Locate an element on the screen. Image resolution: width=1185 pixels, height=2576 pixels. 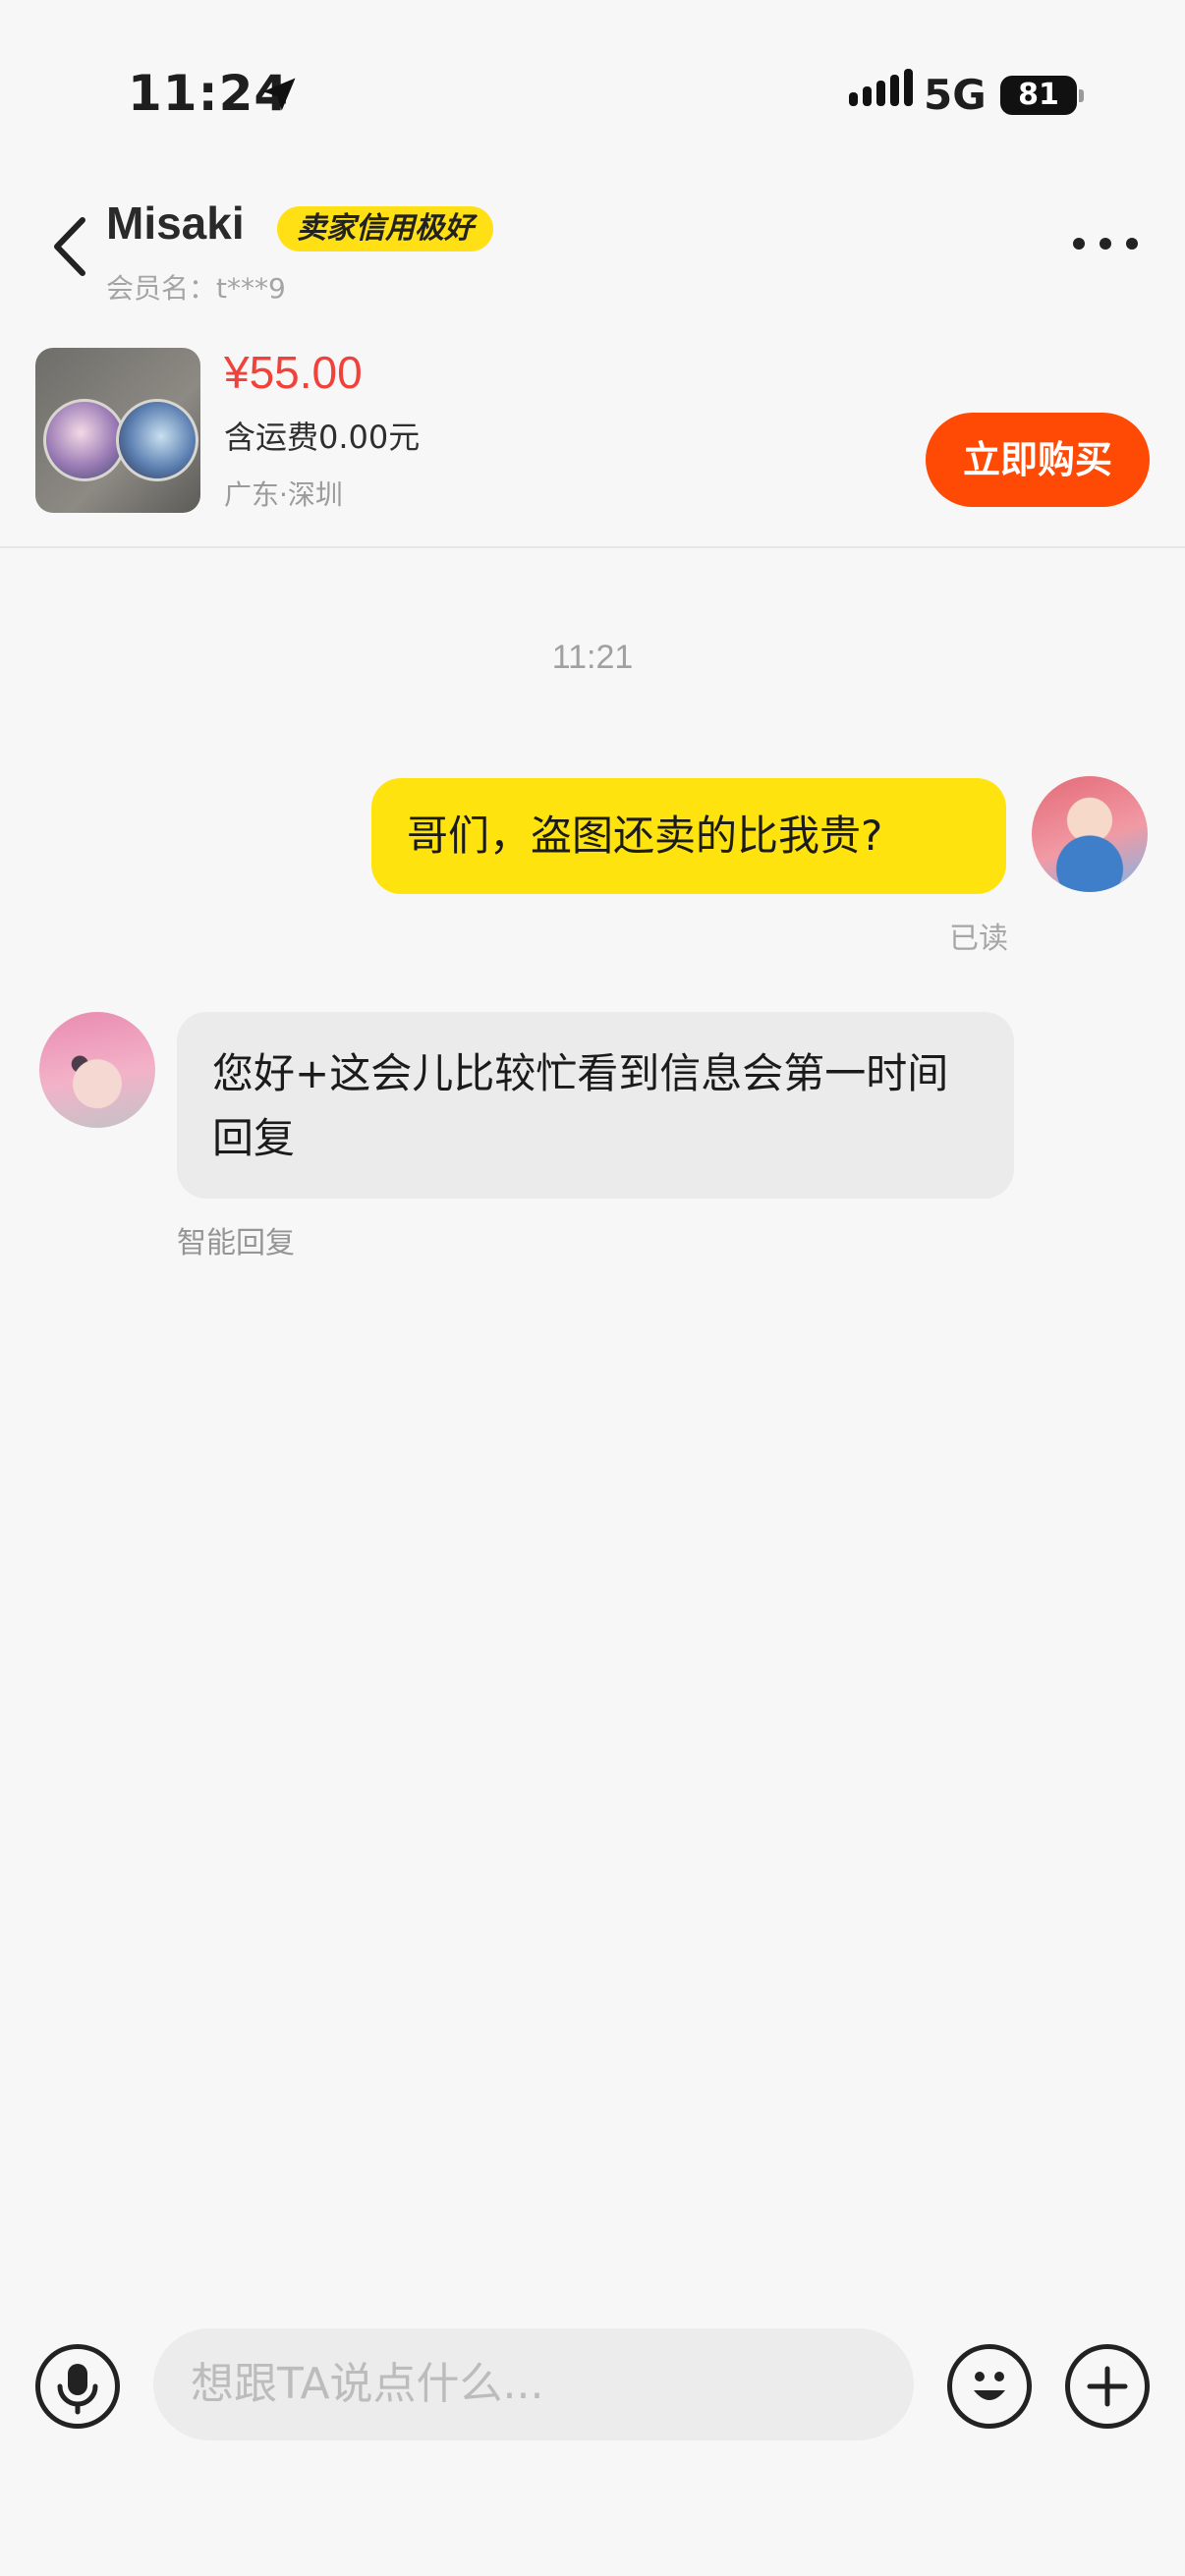
chat-title: Misaki is located at coordinates (176, 223).